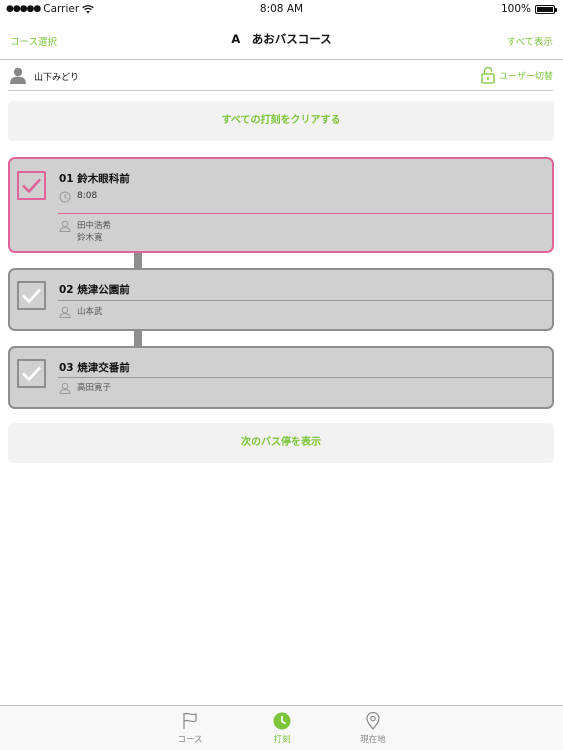 This screenshot has width=563, height=750. Describe the element at coordinates (94, 290) in the screenshot. I see `stop-title: 02 焼津公園前` at that location.